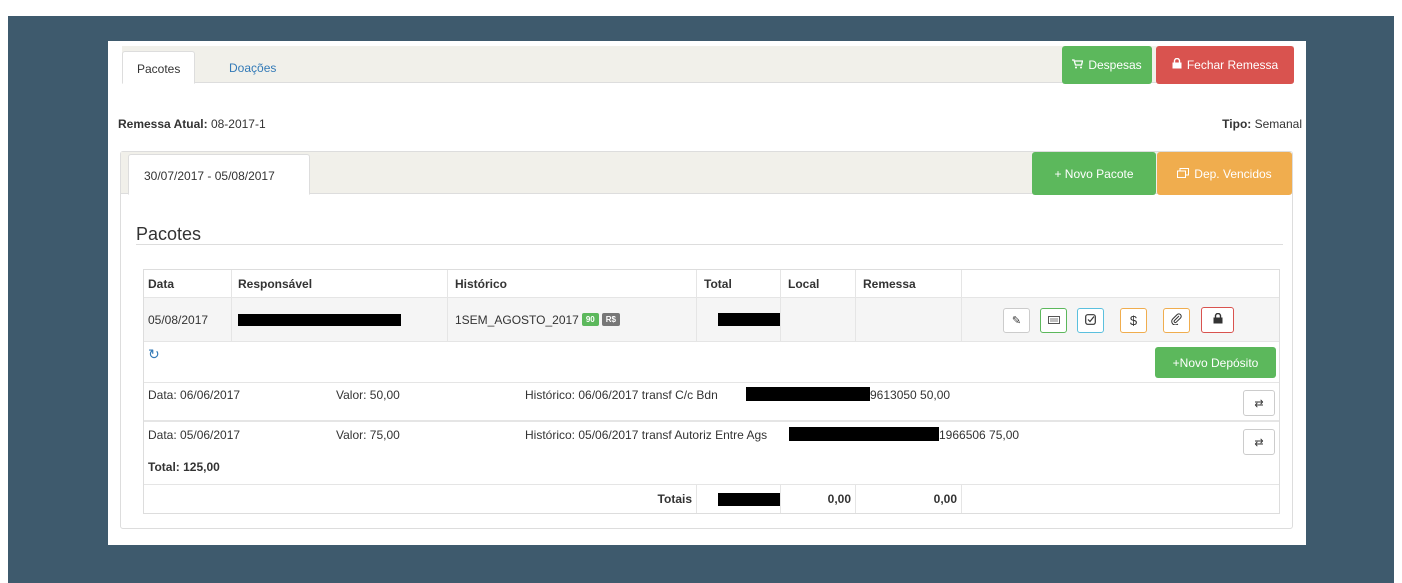  I want to click on table-row: 05/08/2017 1SEM_AGOSTO_2017 90 R$ ✎ $, so click(711, 320).